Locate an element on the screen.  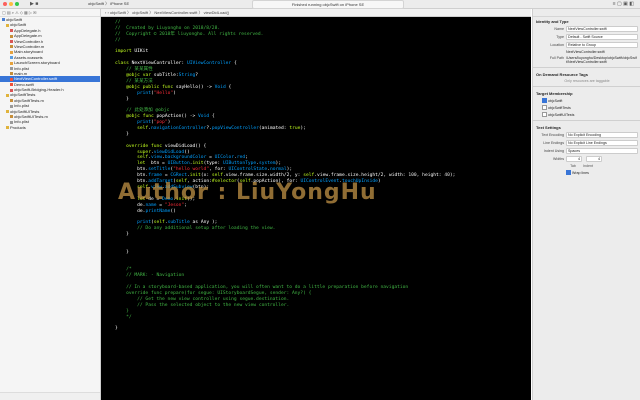
code-token: // Created by Liuyongho on 2018/8/28. is located at coordinates (168, 28).